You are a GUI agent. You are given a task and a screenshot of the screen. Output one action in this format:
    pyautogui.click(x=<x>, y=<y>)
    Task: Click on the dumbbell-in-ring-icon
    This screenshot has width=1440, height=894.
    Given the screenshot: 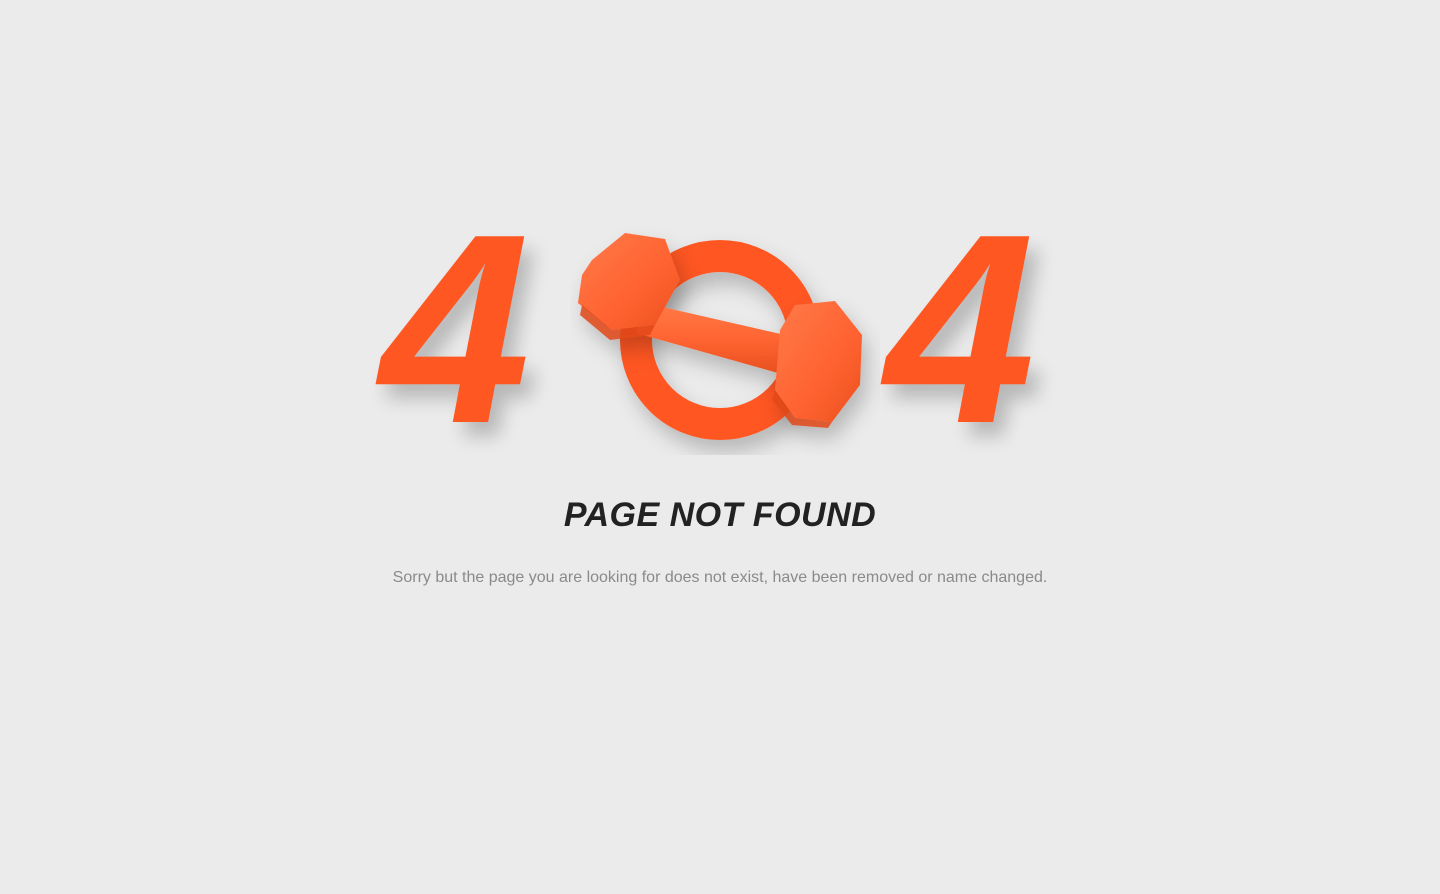 What is the action you would take?
    pyautogui.click(x=720, y=336)
    